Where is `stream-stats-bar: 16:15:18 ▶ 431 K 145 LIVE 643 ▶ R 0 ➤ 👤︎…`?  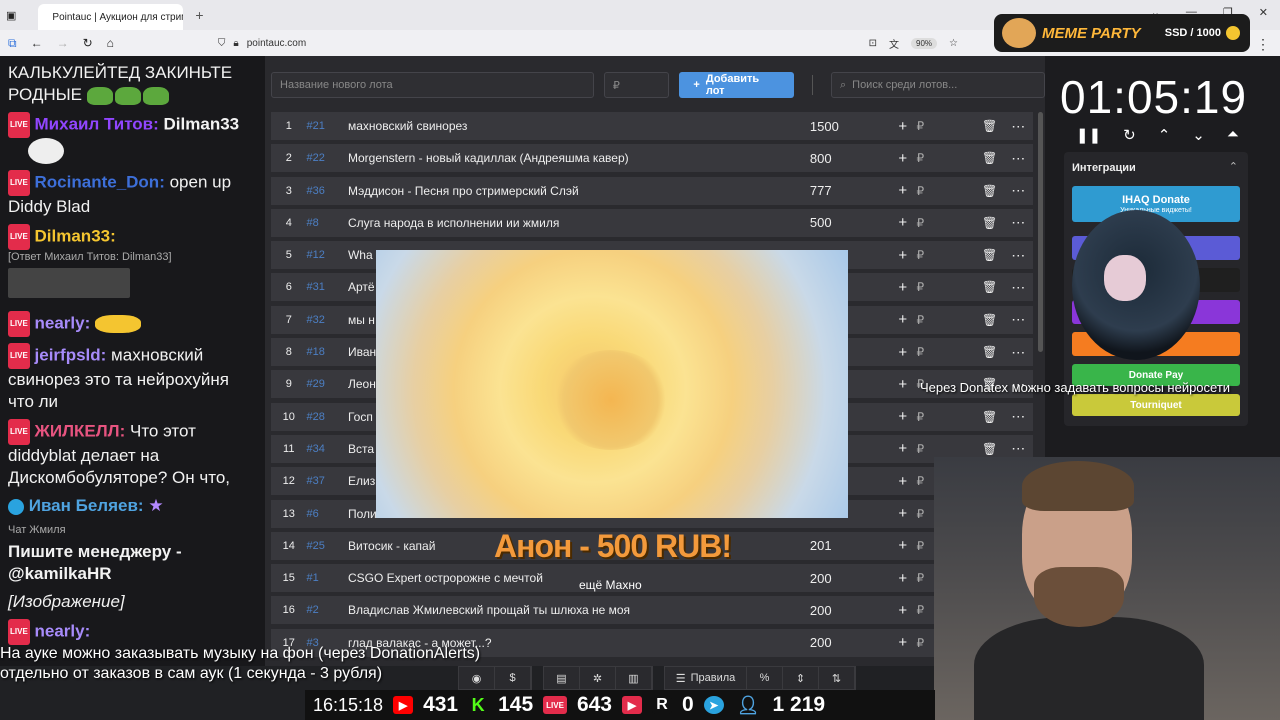 stream-stats-bar: 16:15:18 ▶ 431 K 145 LIVE 643 ▶ R 0 ➤ 👤︎… is located at coordinates (620, 705).